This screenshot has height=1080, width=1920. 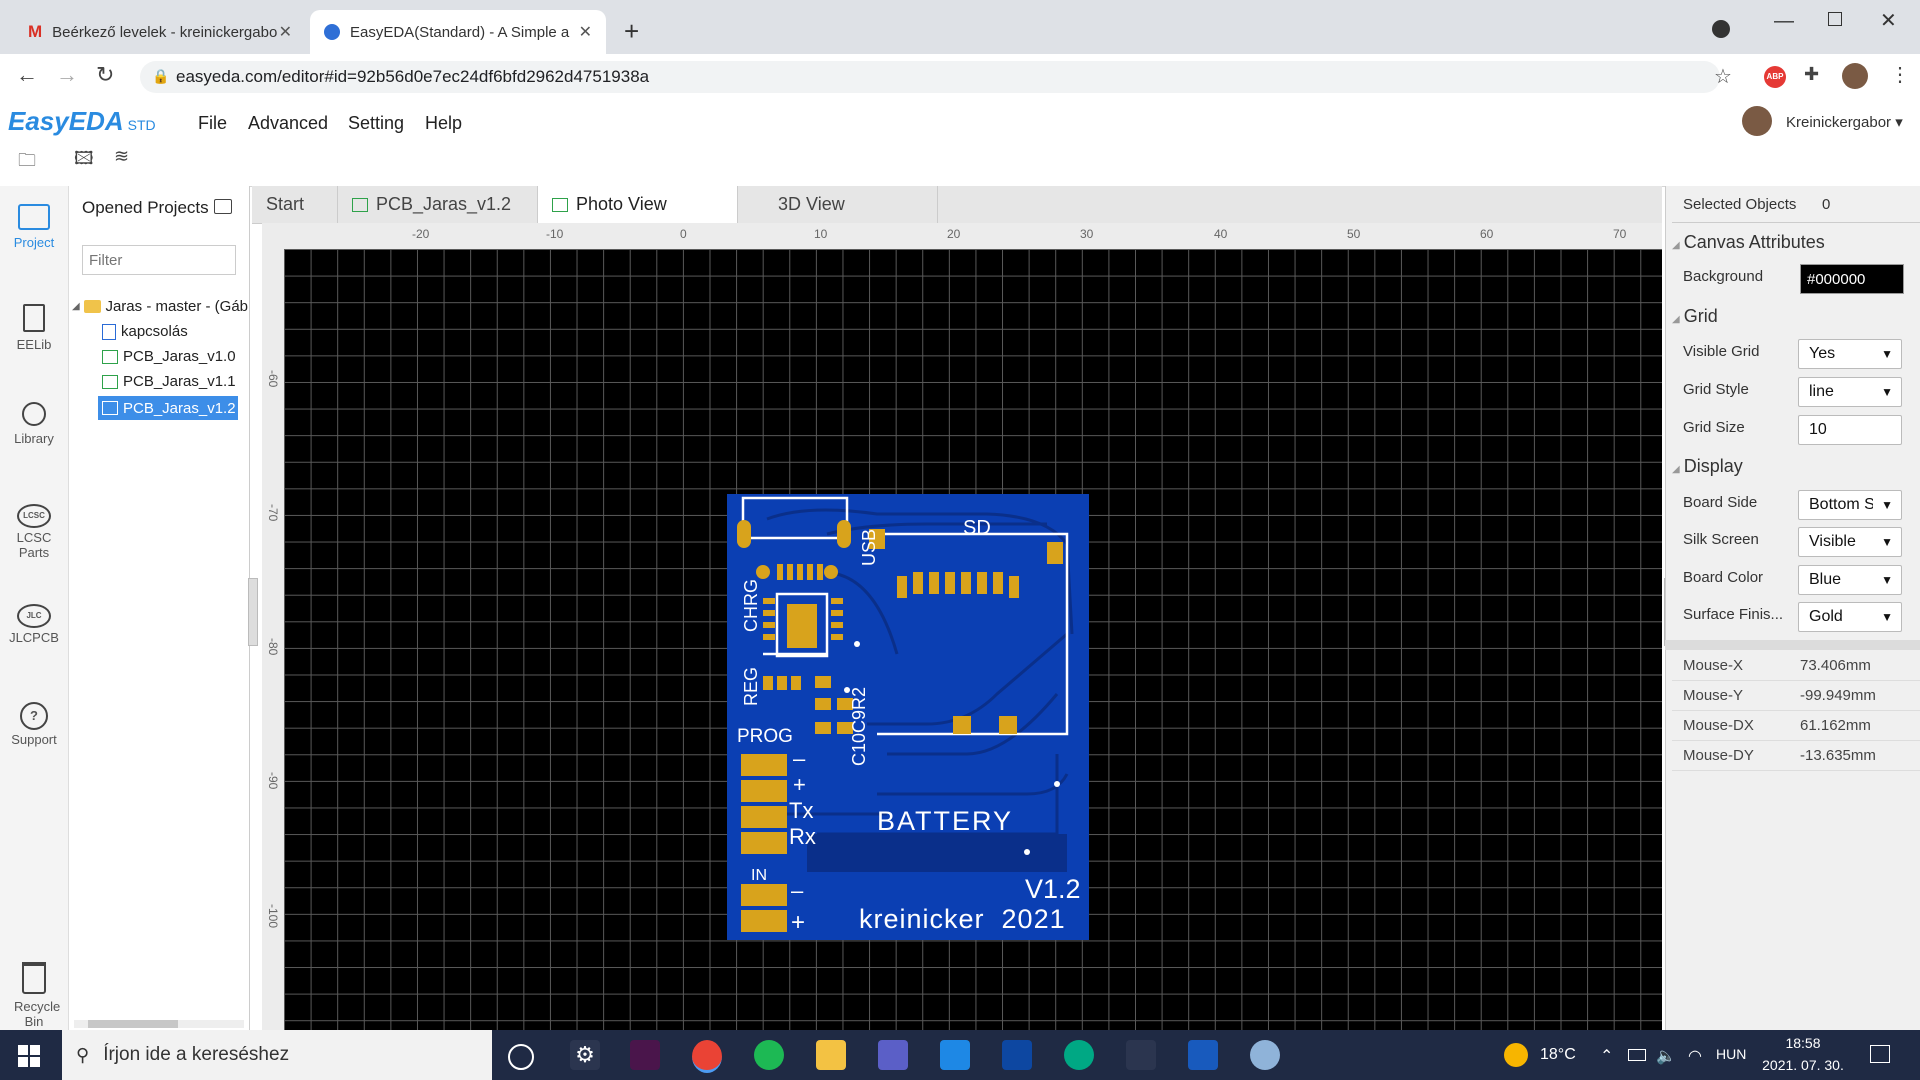 I want to click on wifi-icon: ◠, so click(x=1695, y=1056).